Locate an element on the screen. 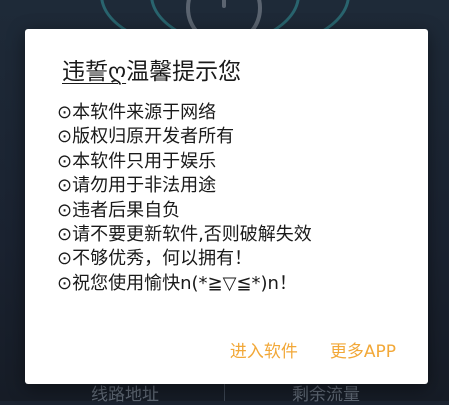  notice-message-line: ⊙违者后果自负 is located at coordinates (119, 210).